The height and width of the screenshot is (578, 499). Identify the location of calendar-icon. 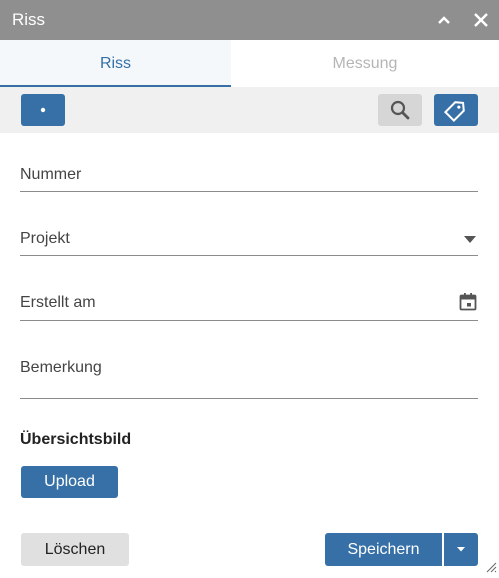
(468, 304).